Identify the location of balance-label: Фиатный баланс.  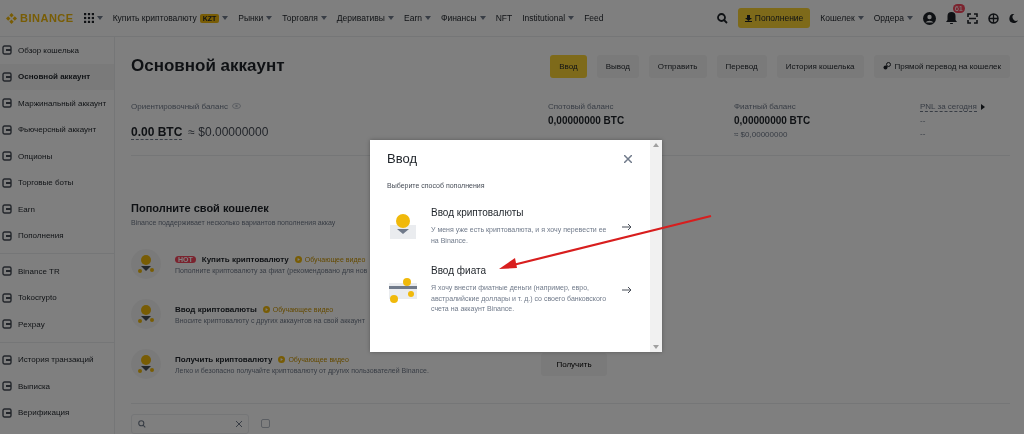
(765, 106).